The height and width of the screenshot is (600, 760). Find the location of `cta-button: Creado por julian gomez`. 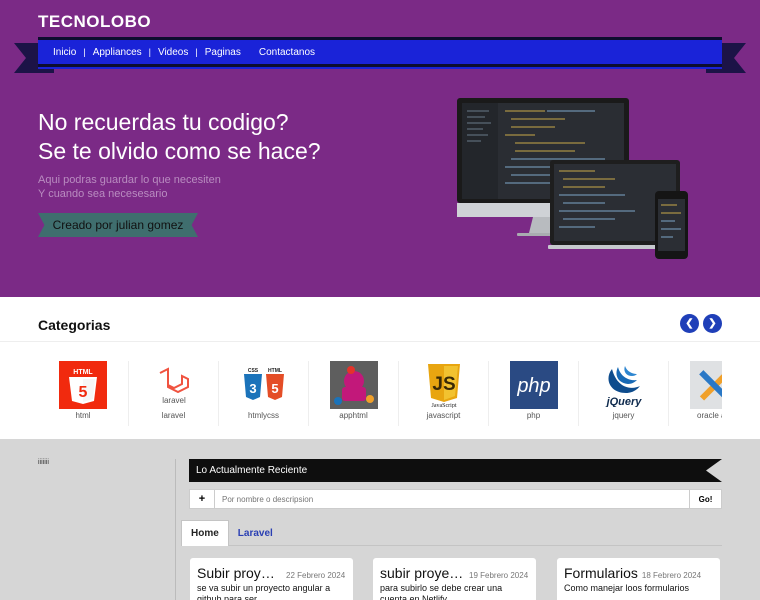

cta-button: Creado por julian gomez is located at coordinates (118, 225).